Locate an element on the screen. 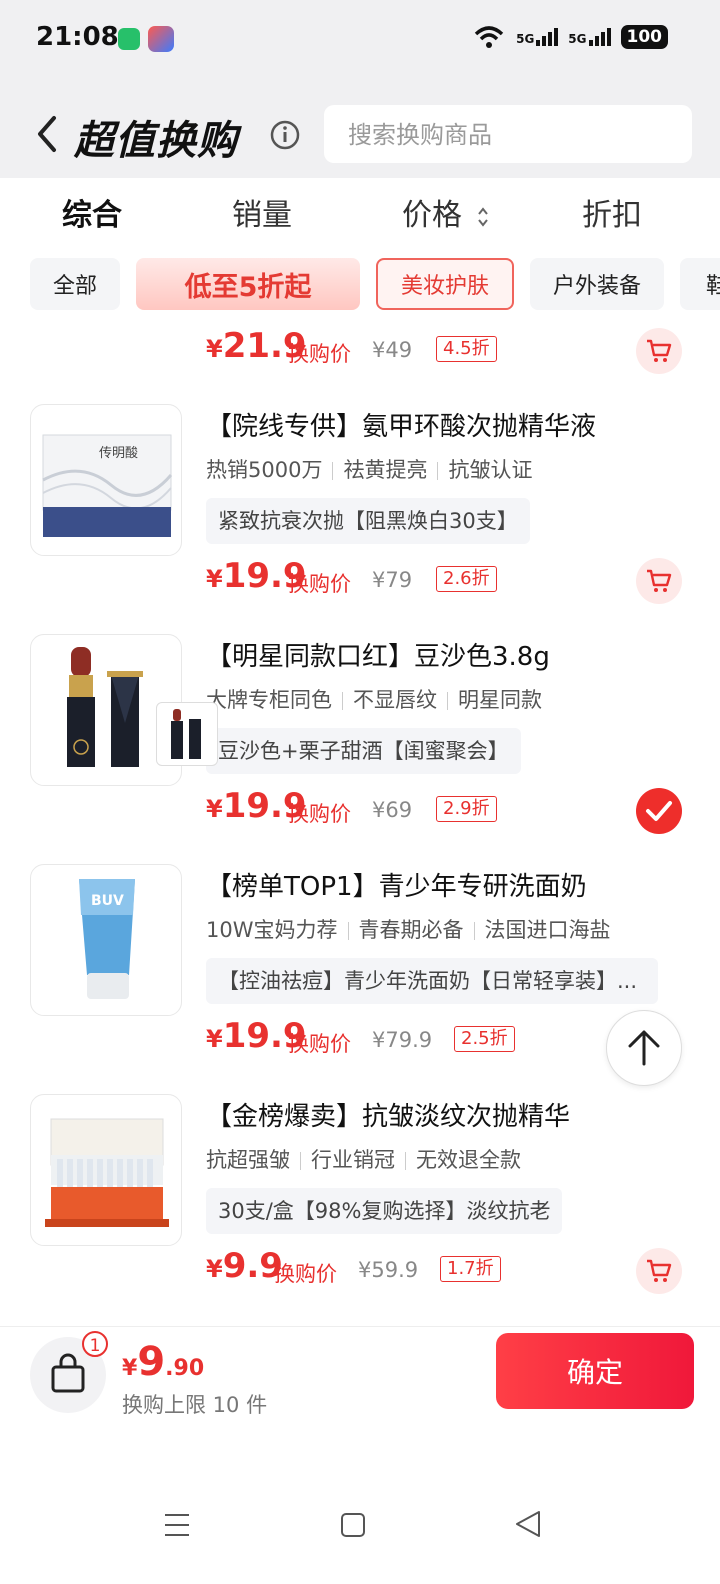  sort-tab-discount: 折扣 is located at coordinates (612, 212).